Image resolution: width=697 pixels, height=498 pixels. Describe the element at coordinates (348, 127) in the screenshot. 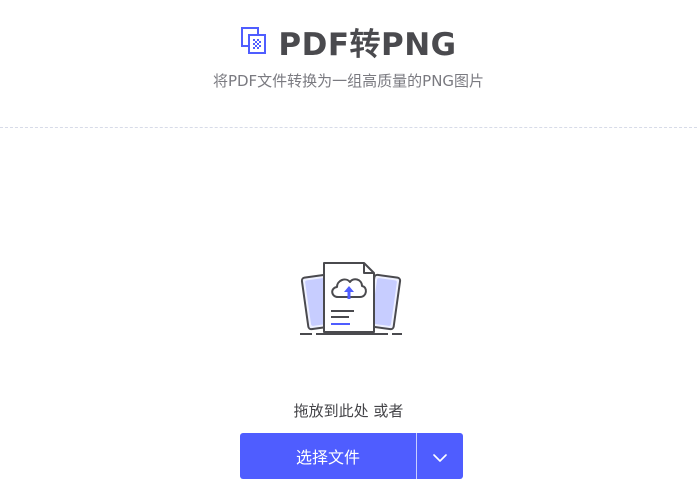

I see `header-divider` at that location.